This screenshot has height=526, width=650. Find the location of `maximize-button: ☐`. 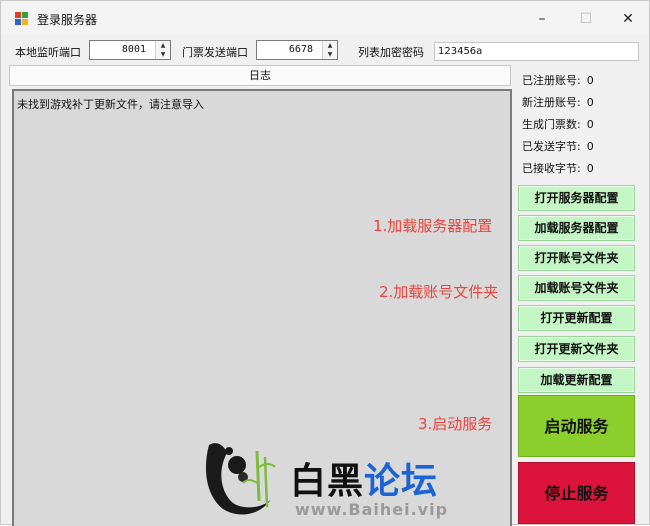

maximize-button: ☐ is located at coordinates (586, 19).